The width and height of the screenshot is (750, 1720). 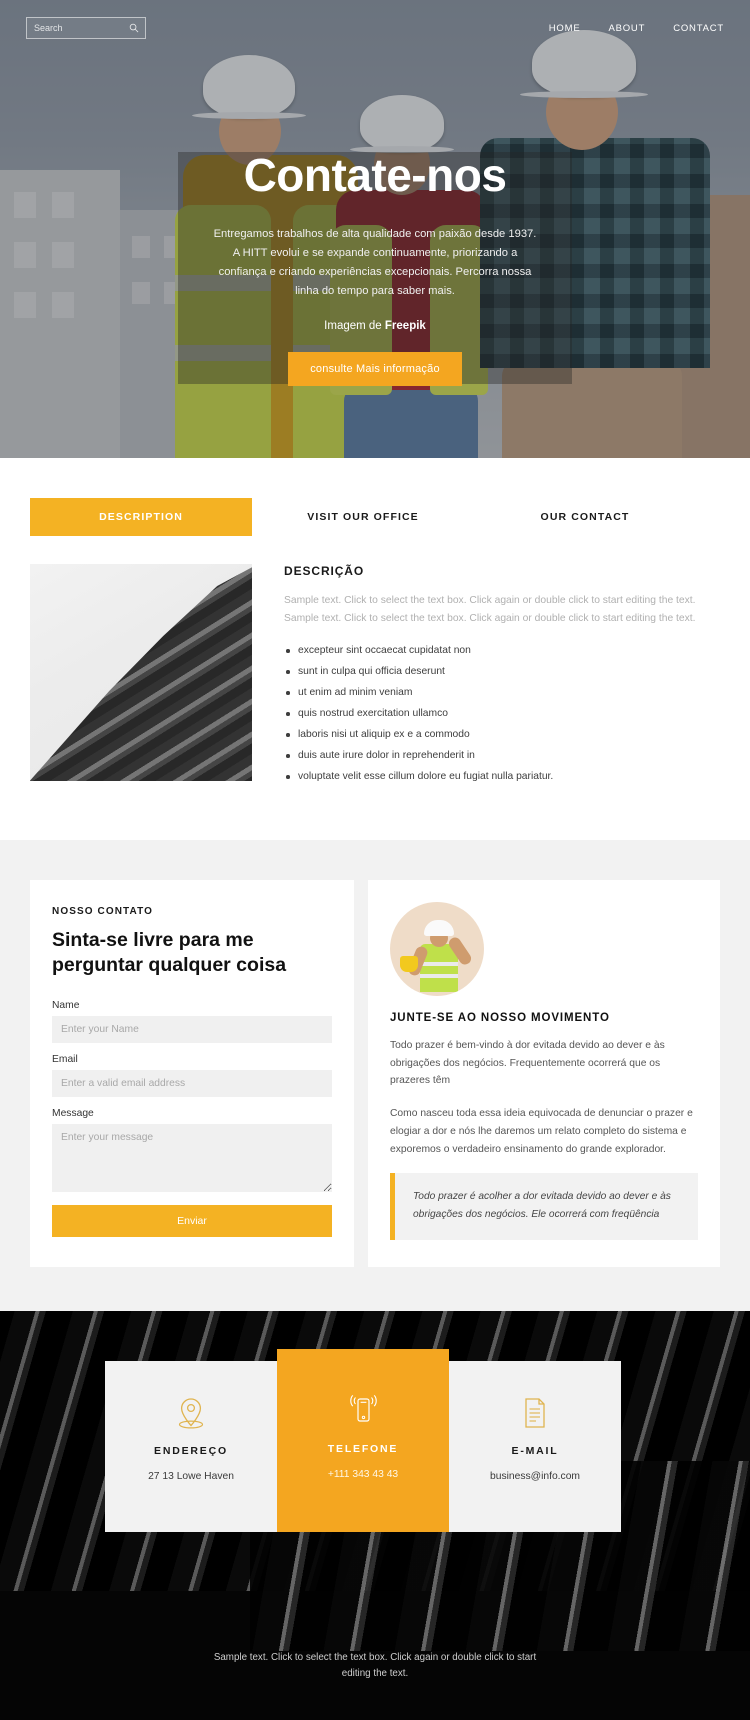 I want to click on list-item: quis nostrud exercitation ullamco, so click(x=502, y=714).